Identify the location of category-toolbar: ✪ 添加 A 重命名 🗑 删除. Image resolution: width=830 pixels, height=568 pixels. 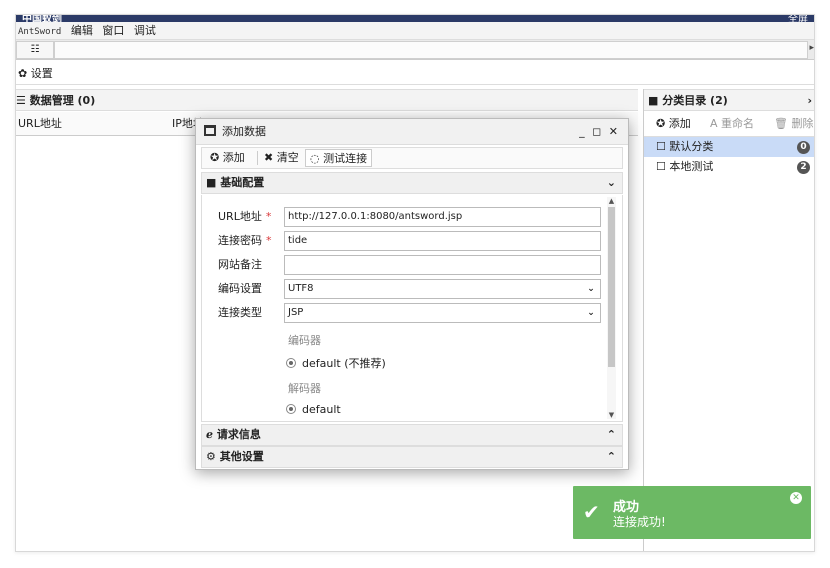
(729, 124).